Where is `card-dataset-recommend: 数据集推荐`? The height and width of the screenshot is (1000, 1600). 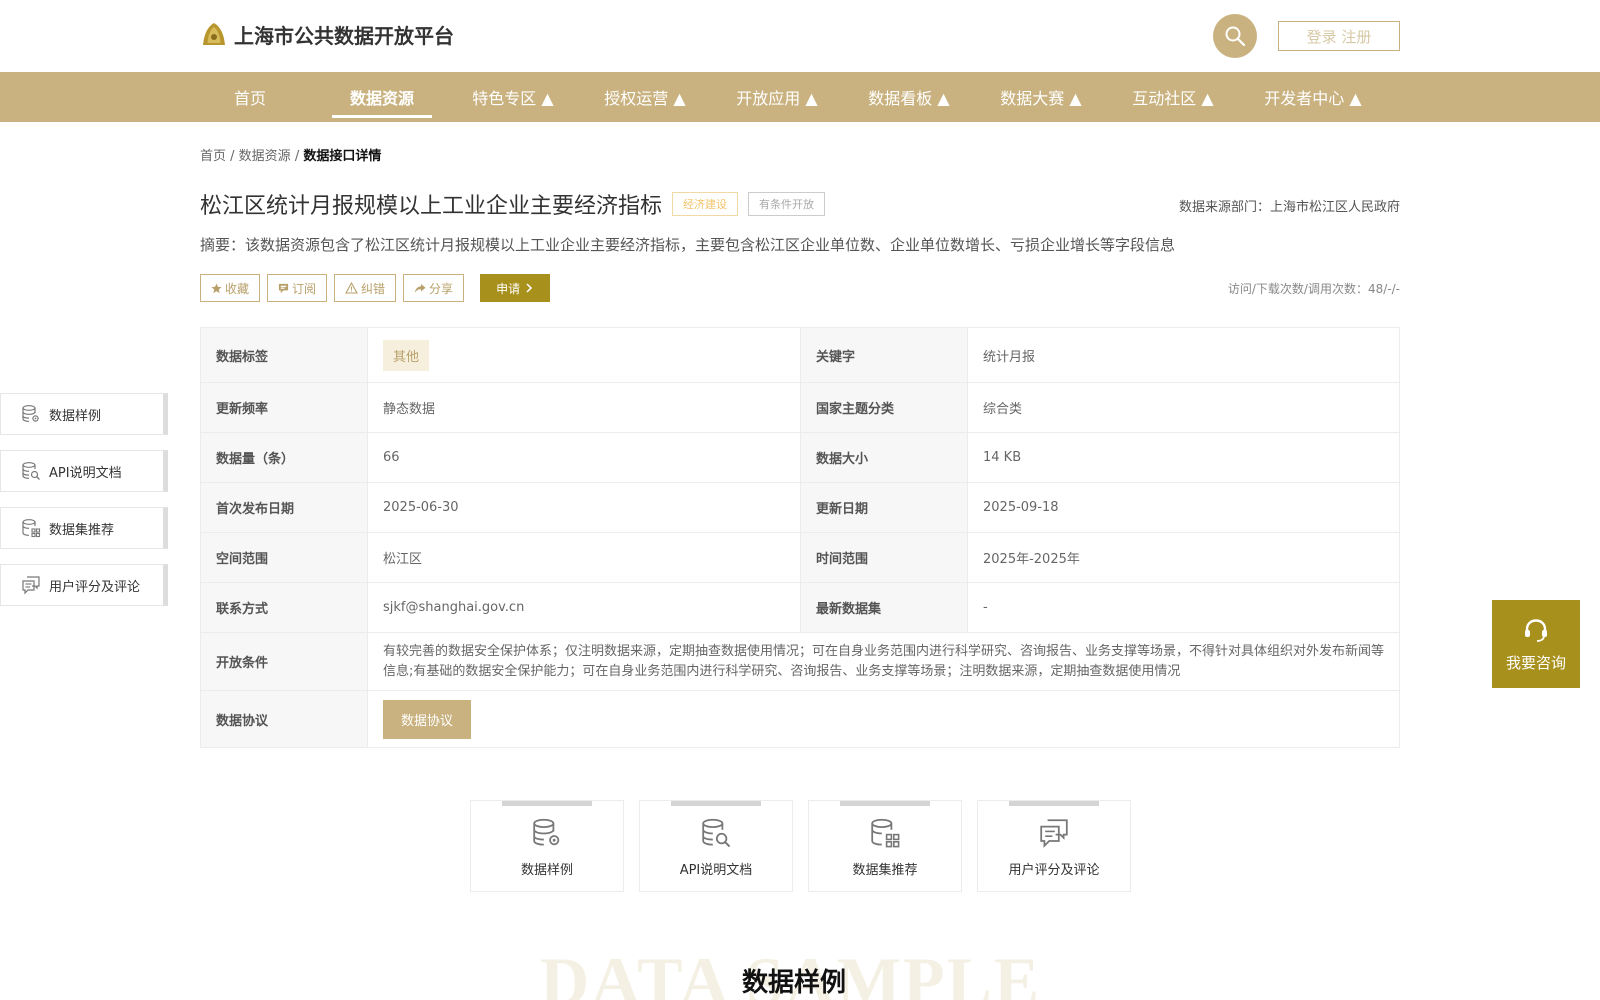
card-dataset-recommend: 数据集推荐 is located at coordinates (885, 846).